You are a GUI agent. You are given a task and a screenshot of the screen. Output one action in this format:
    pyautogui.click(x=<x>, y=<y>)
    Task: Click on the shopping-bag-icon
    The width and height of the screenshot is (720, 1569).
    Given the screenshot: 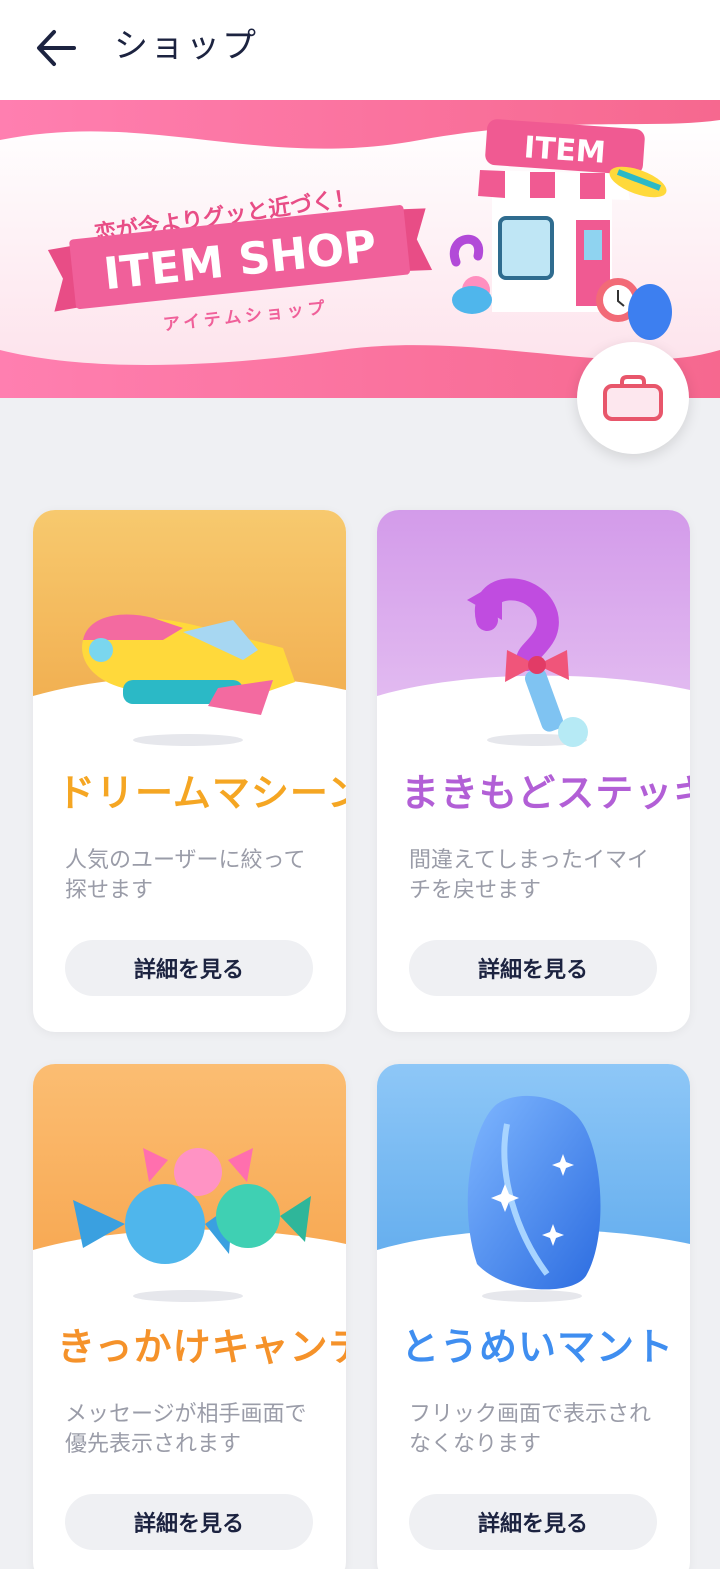 What is the action you would take?
    pyautogui.click(x=633, y=398)
    